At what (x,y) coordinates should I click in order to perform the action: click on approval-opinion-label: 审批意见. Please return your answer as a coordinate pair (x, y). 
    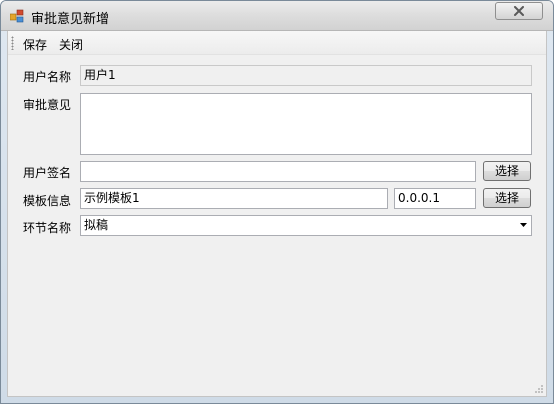
    Looking at the image, I should click on (47, 105).